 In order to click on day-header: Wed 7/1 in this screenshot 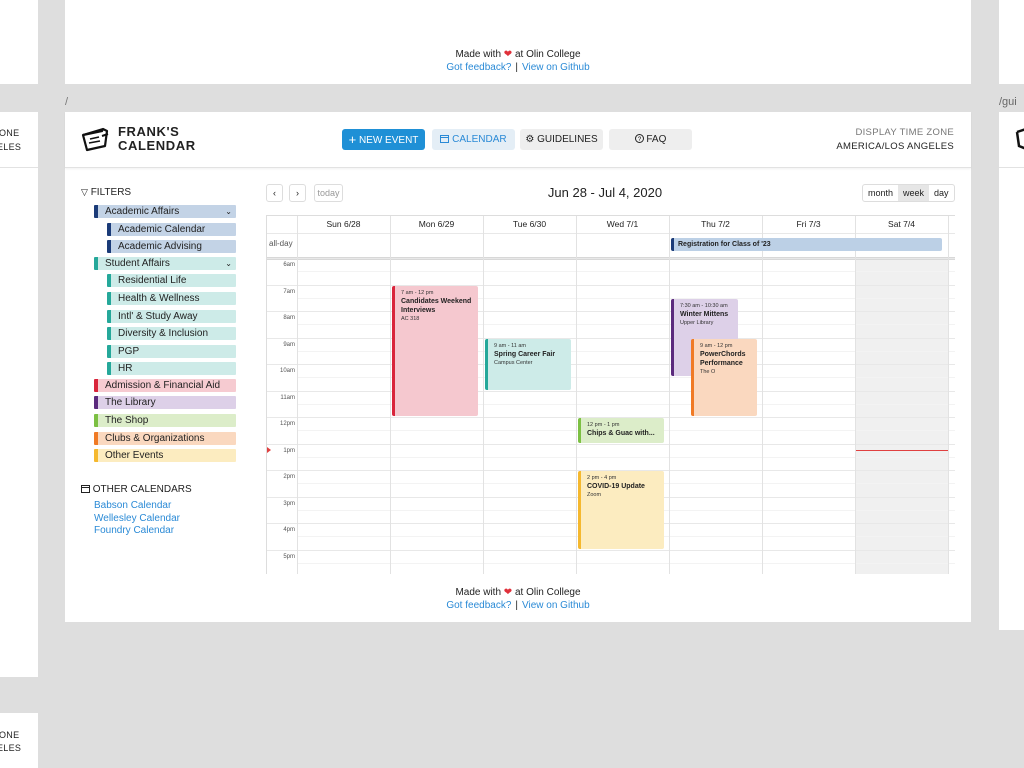, I will do `click(622, 224)`.